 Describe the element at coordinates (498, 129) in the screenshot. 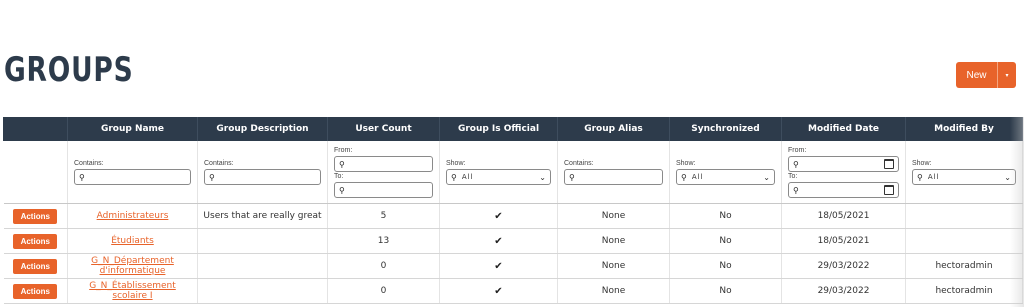

I see `col-header-group-is-official: Group Is Official` at that location.